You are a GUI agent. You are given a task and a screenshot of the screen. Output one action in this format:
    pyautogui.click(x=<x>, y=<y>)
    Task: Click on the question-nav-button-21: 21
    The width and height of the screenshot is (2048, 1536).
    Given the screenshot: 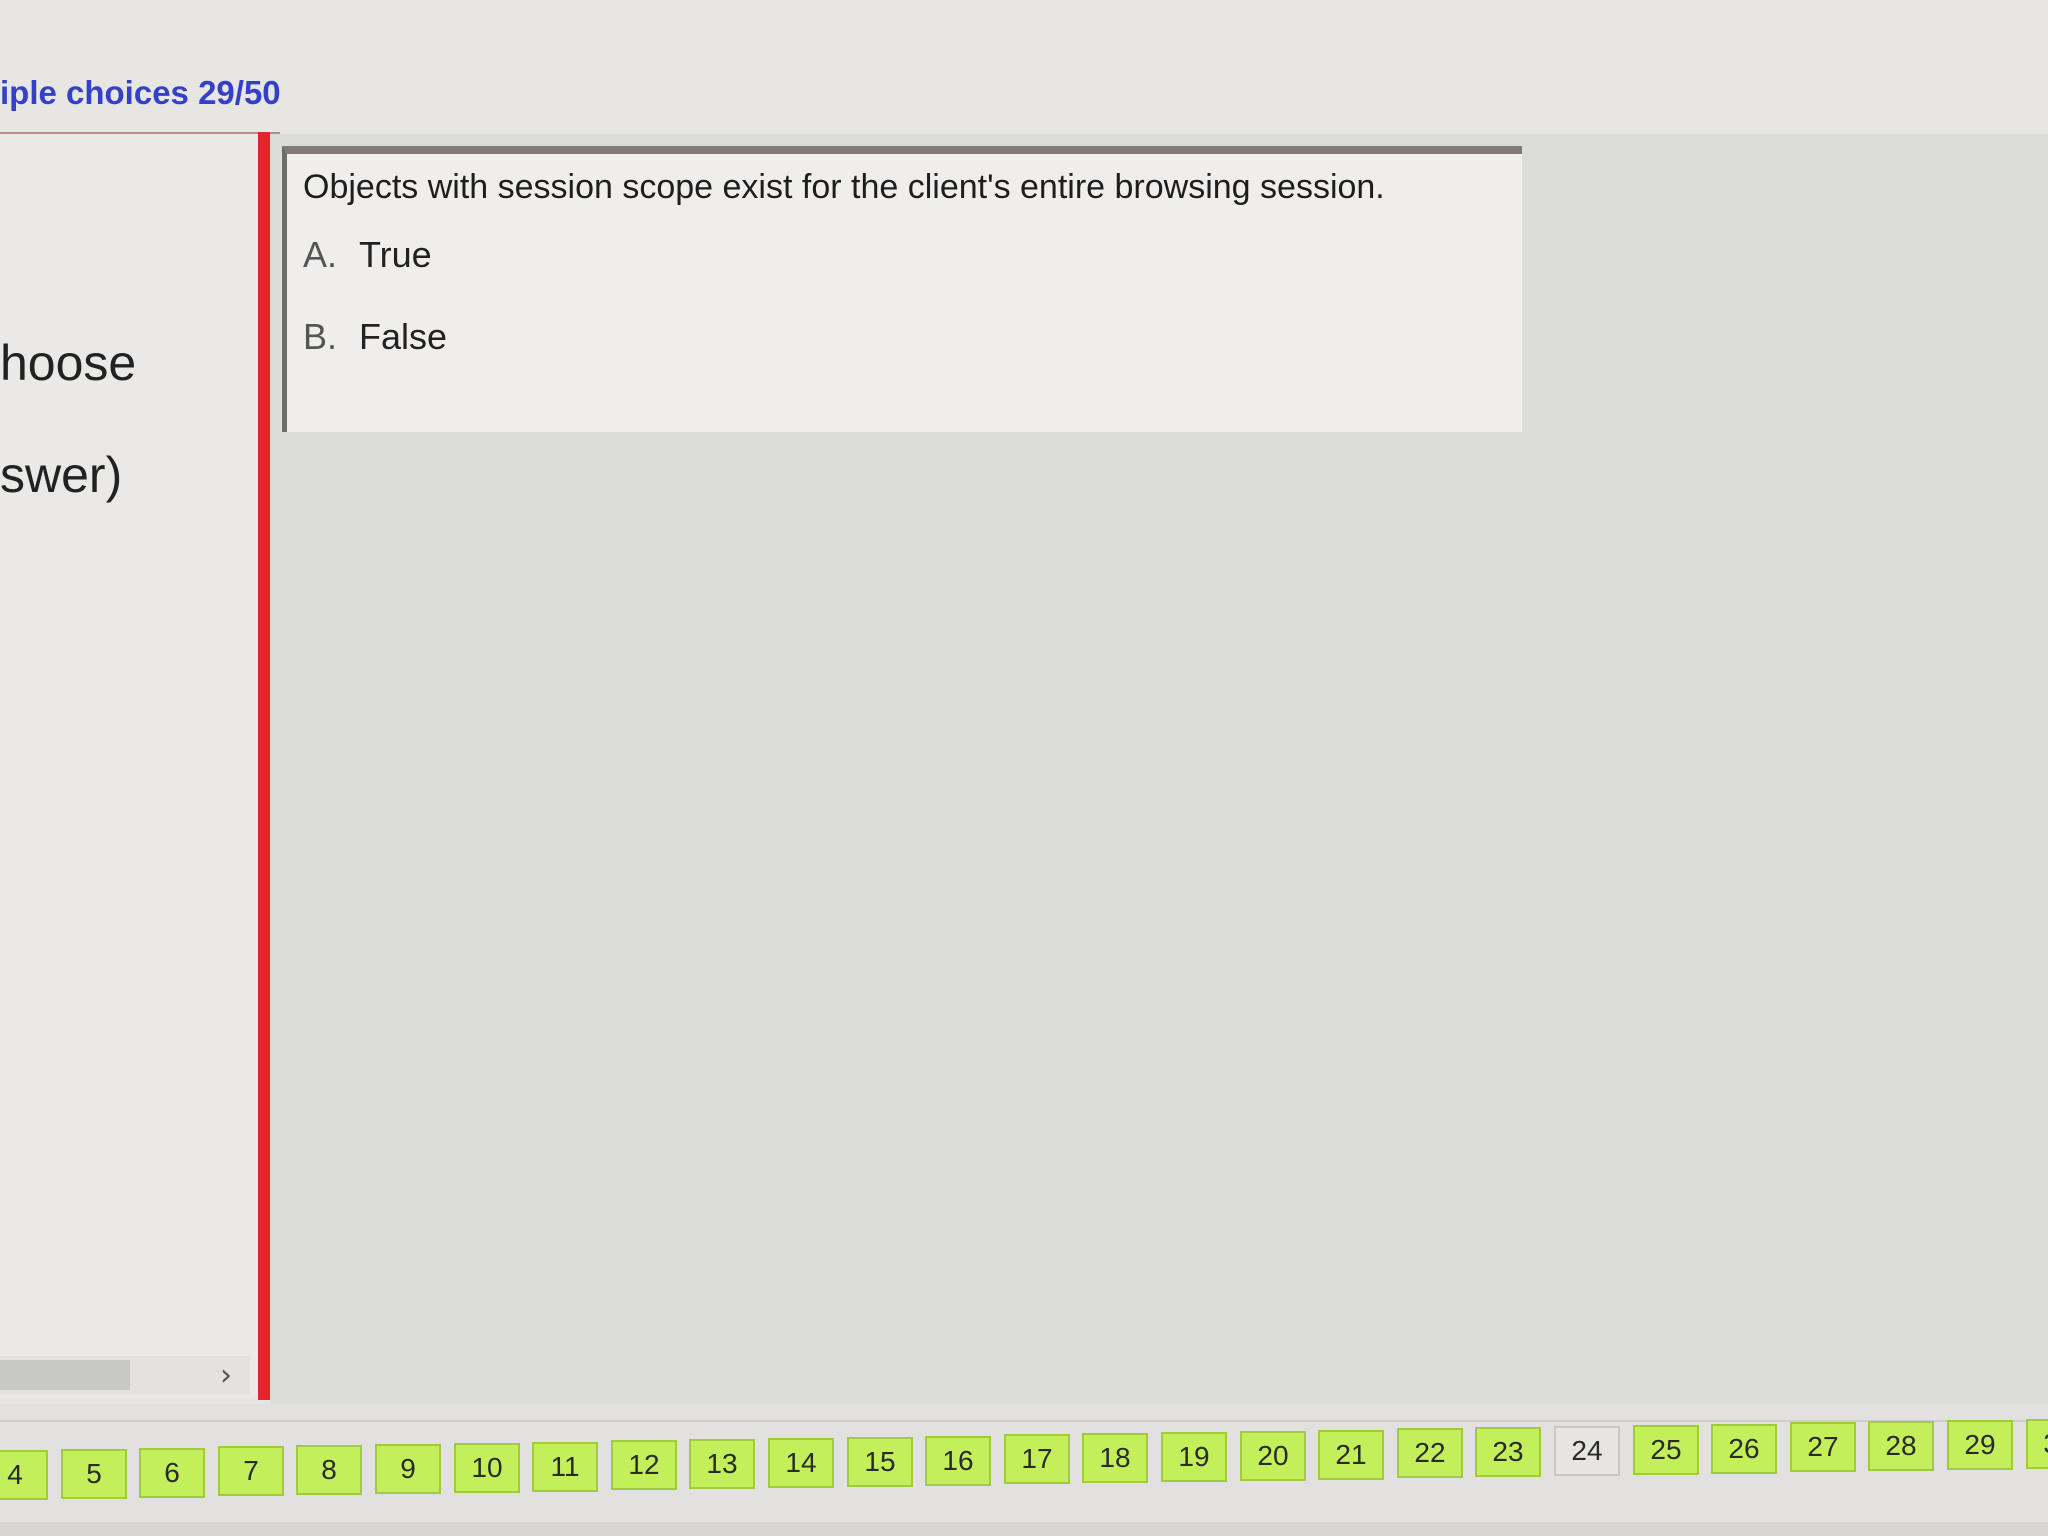 What is the action you would take?
    pyautogui.click(x=1351, y=1455)
    